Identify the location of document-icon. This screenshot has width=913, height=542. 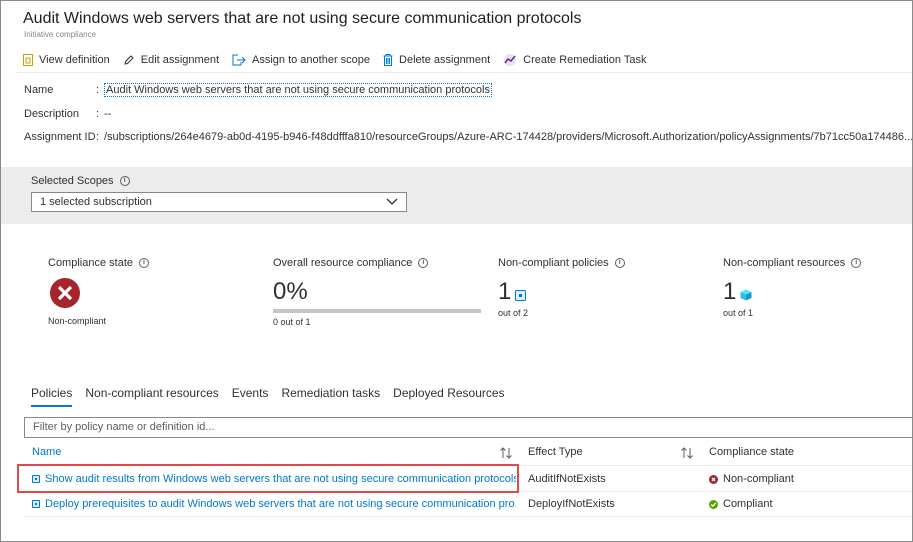
(28, 60).